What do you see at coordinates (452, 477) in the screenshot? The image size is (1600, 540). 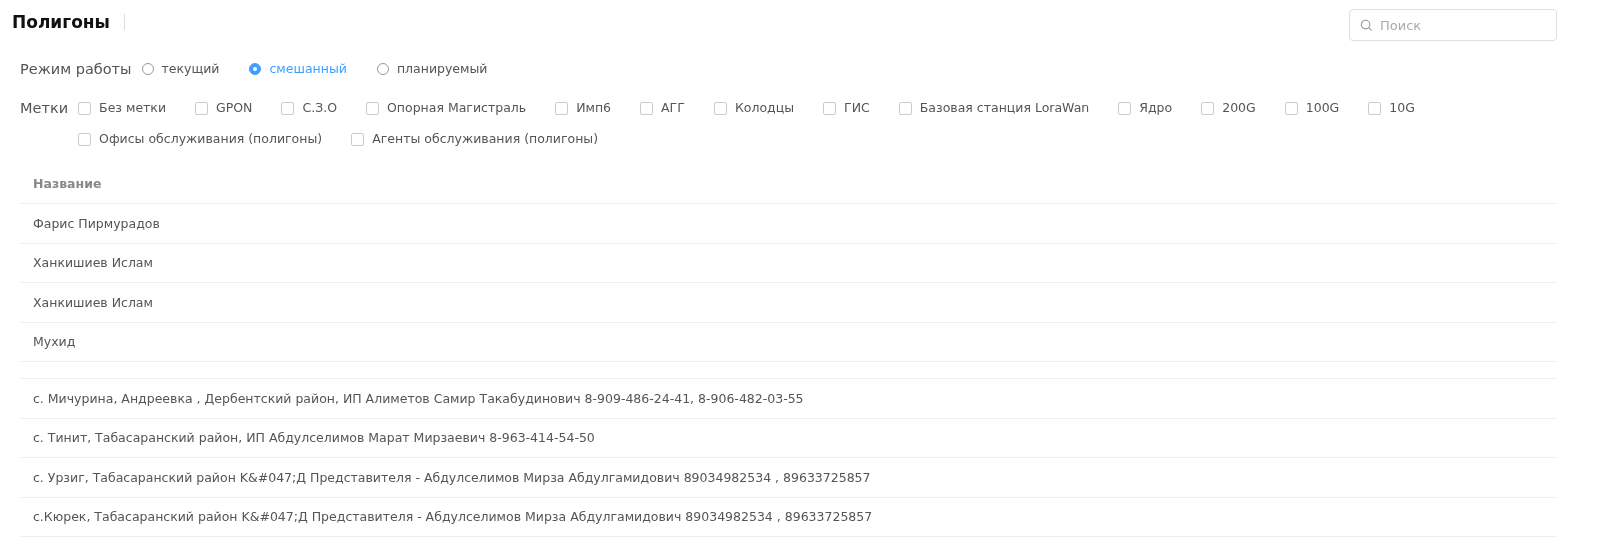 I see `table-cell: с. Урзиг, Табасаранский район K&#047;Д Представителя - Абдулселимов Мирза Абдулгамидович 89034982534 , 89633725857` at bounding box center [452, 477].